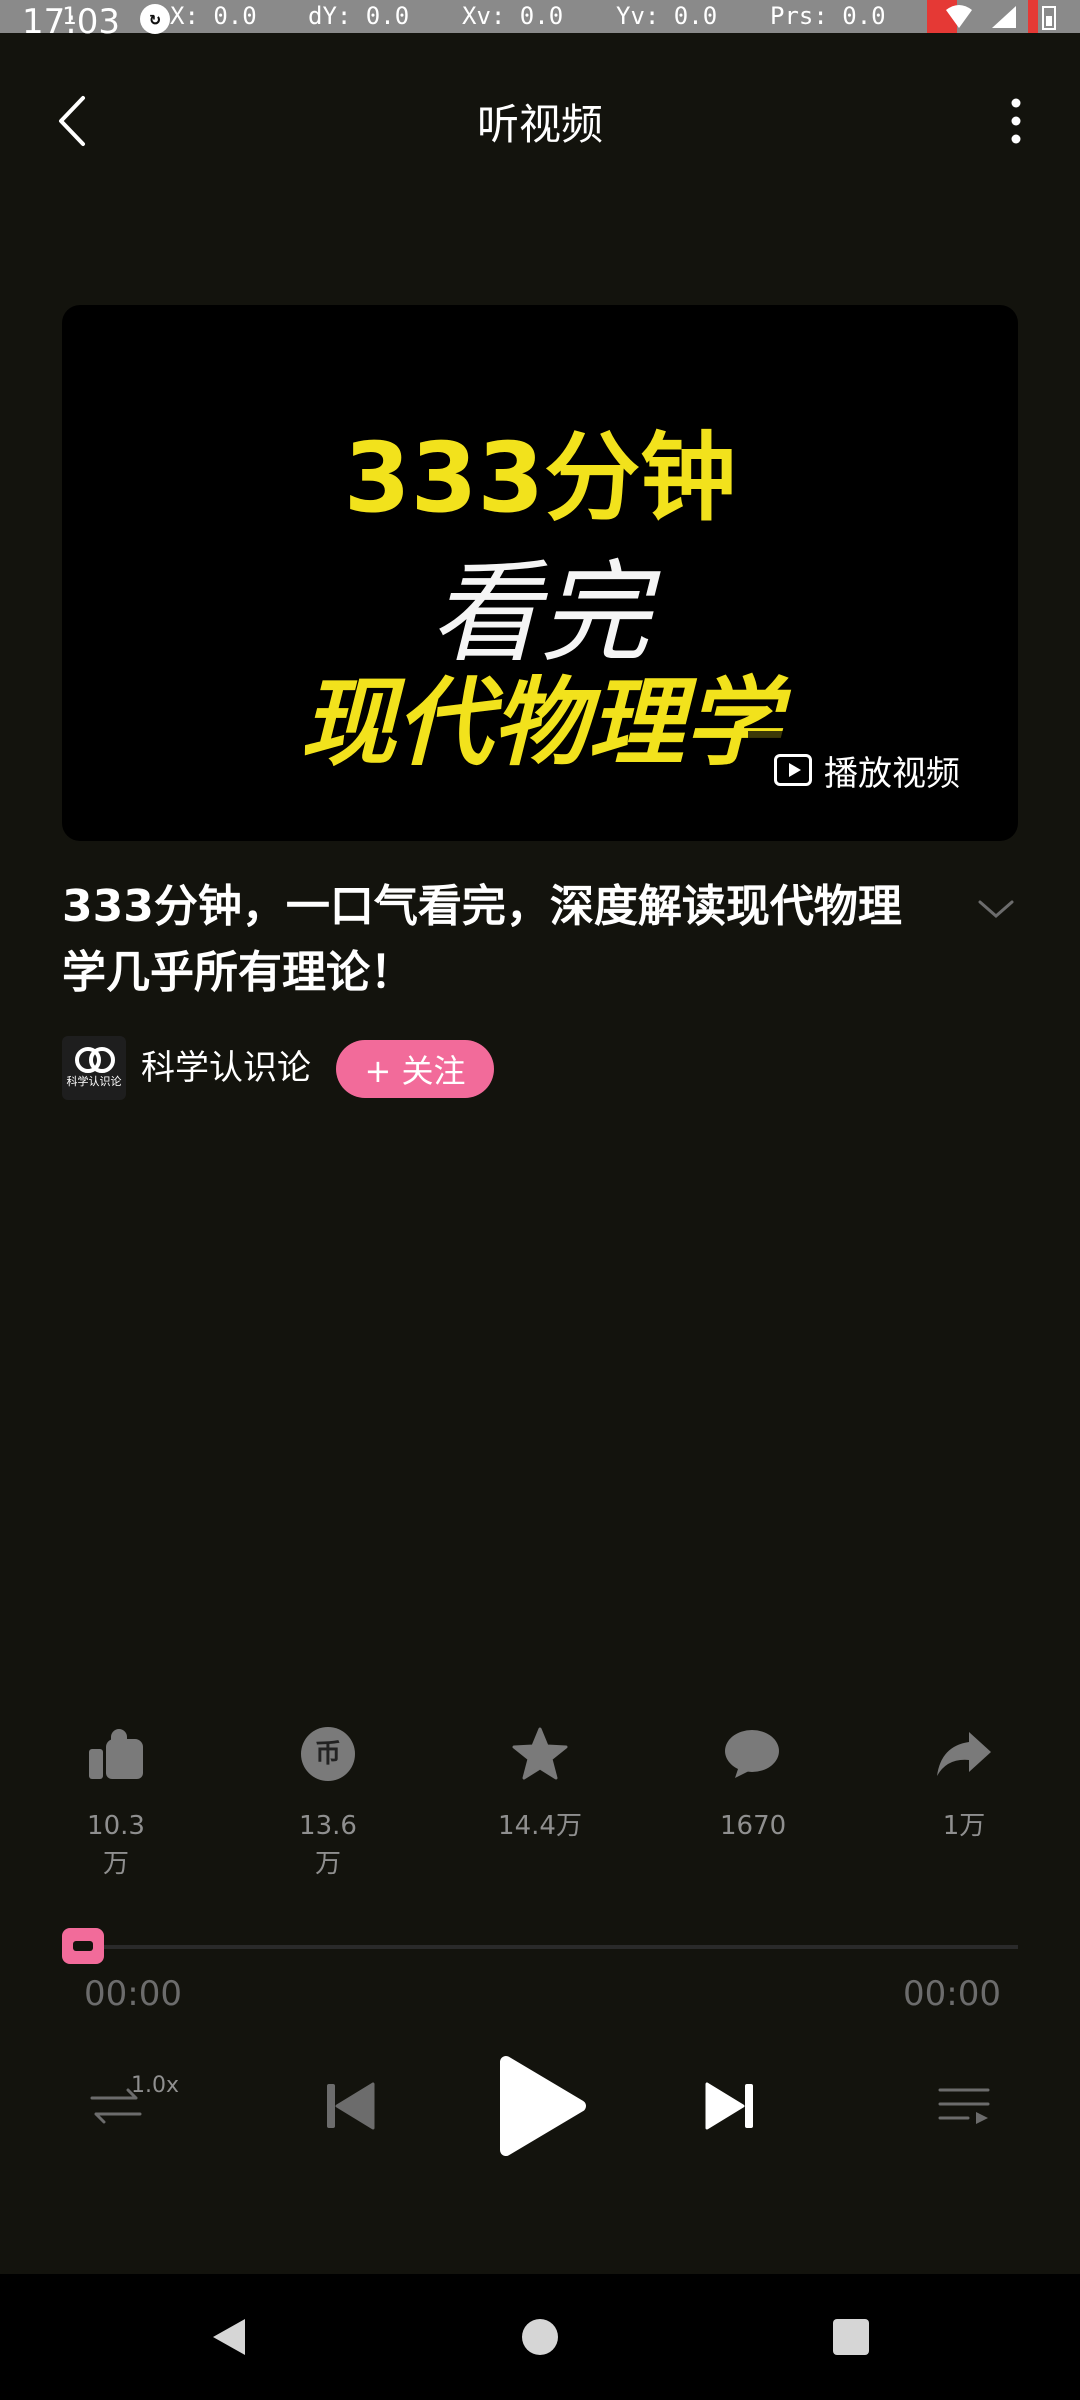 This screenshot has height=2400, width=1080. I want to click on wifi-icon, so click(959, 16).